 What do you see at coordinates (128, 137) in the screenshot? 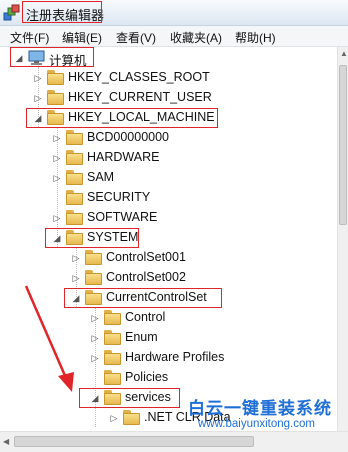
I see `tree-label: BCD00000000` at bounding box center [128, 137].